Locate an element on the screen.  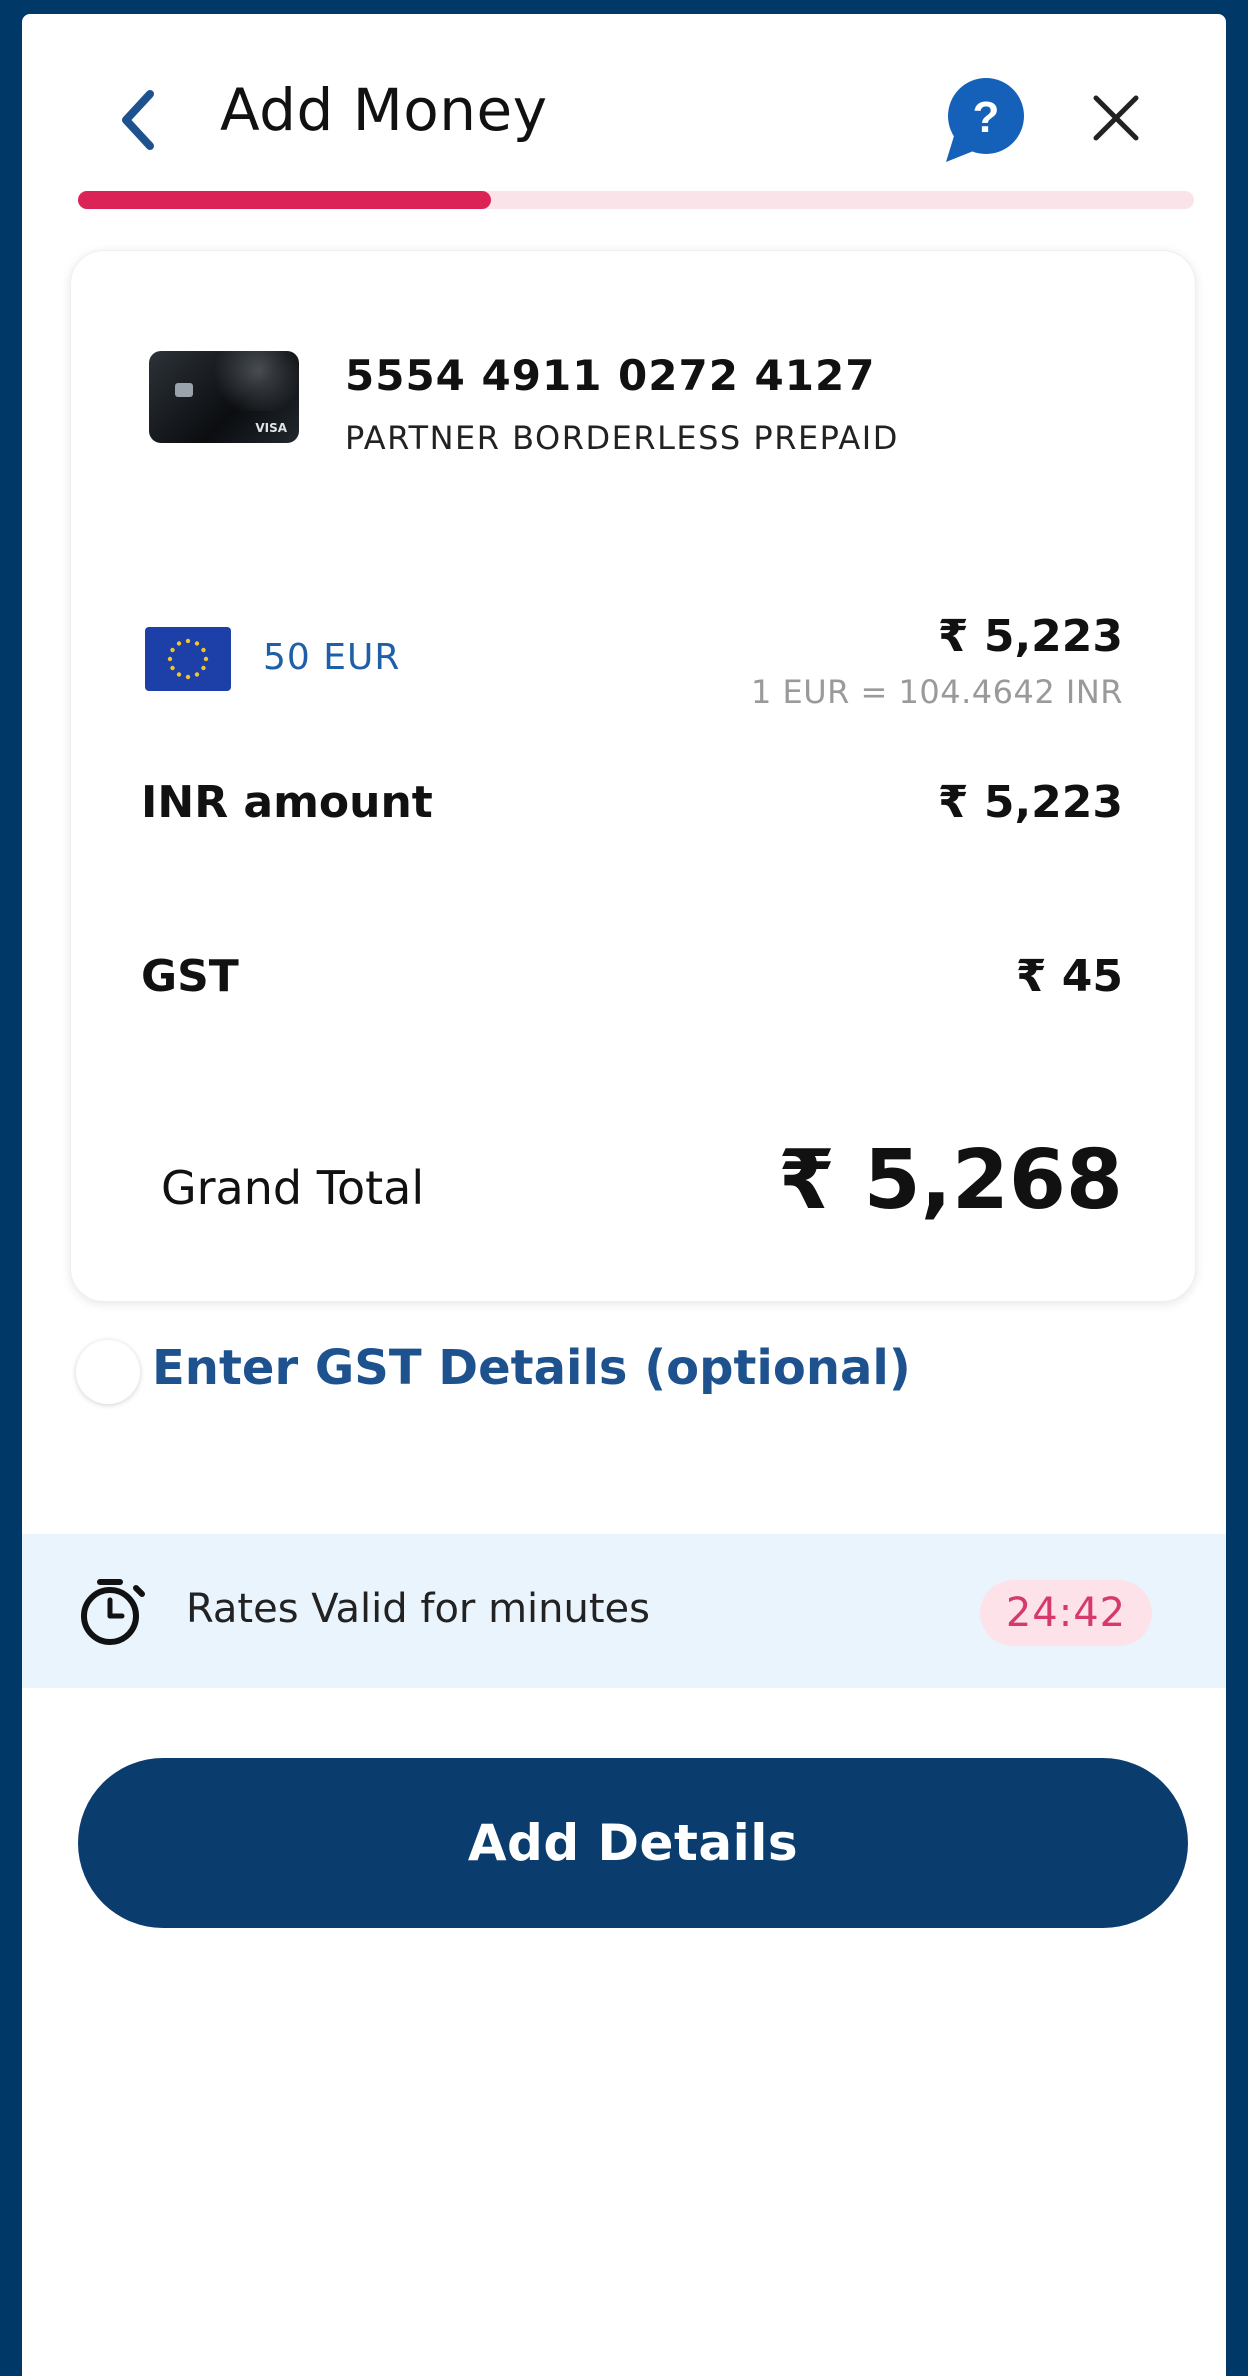
grand-total-label: Grand Total is located at coordinates (293, 1188).